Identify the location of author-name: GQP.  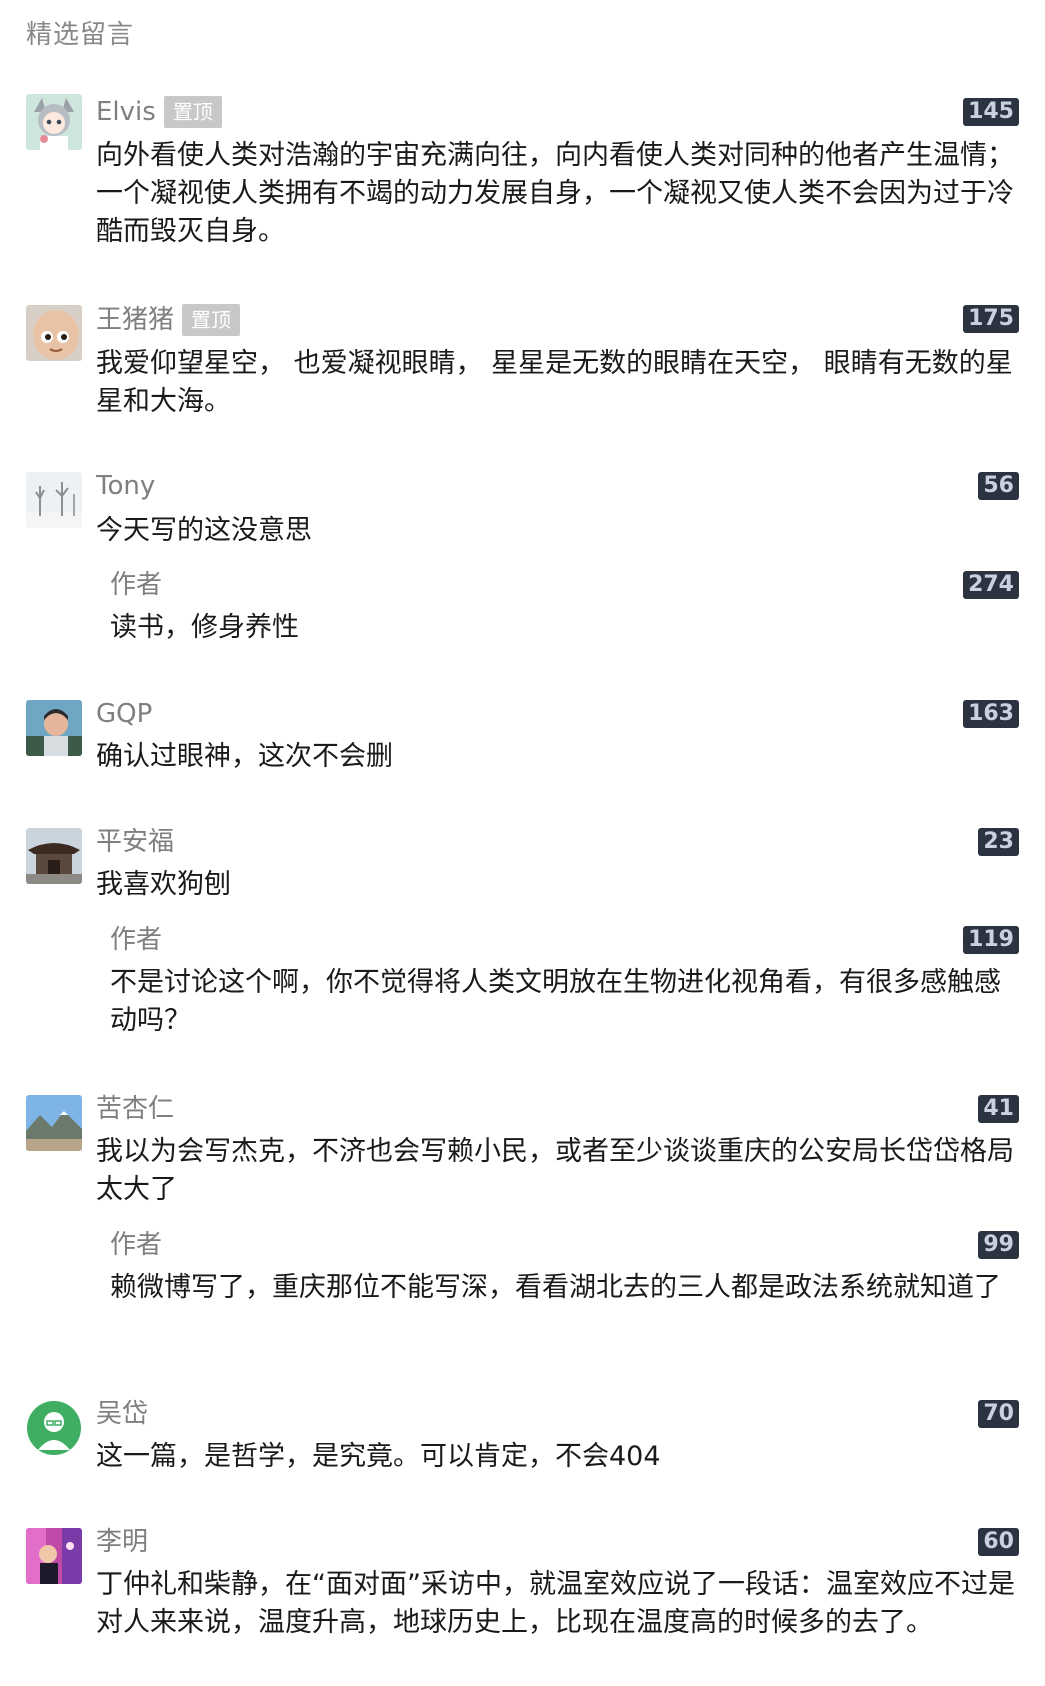
(124, 714).